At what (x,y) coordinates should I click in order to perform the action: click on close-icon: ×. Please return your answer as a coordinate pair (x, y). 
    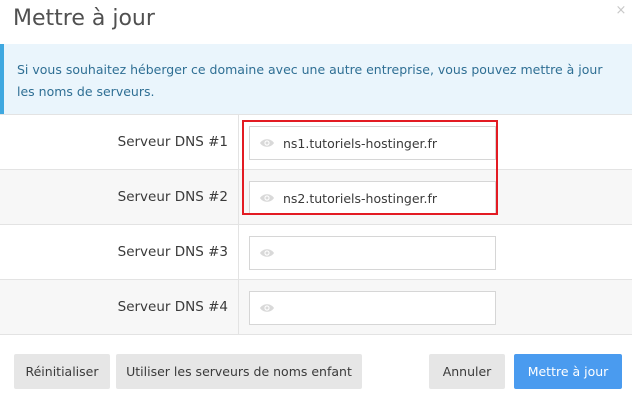
    Looking at the image, I should click on (621, 11).